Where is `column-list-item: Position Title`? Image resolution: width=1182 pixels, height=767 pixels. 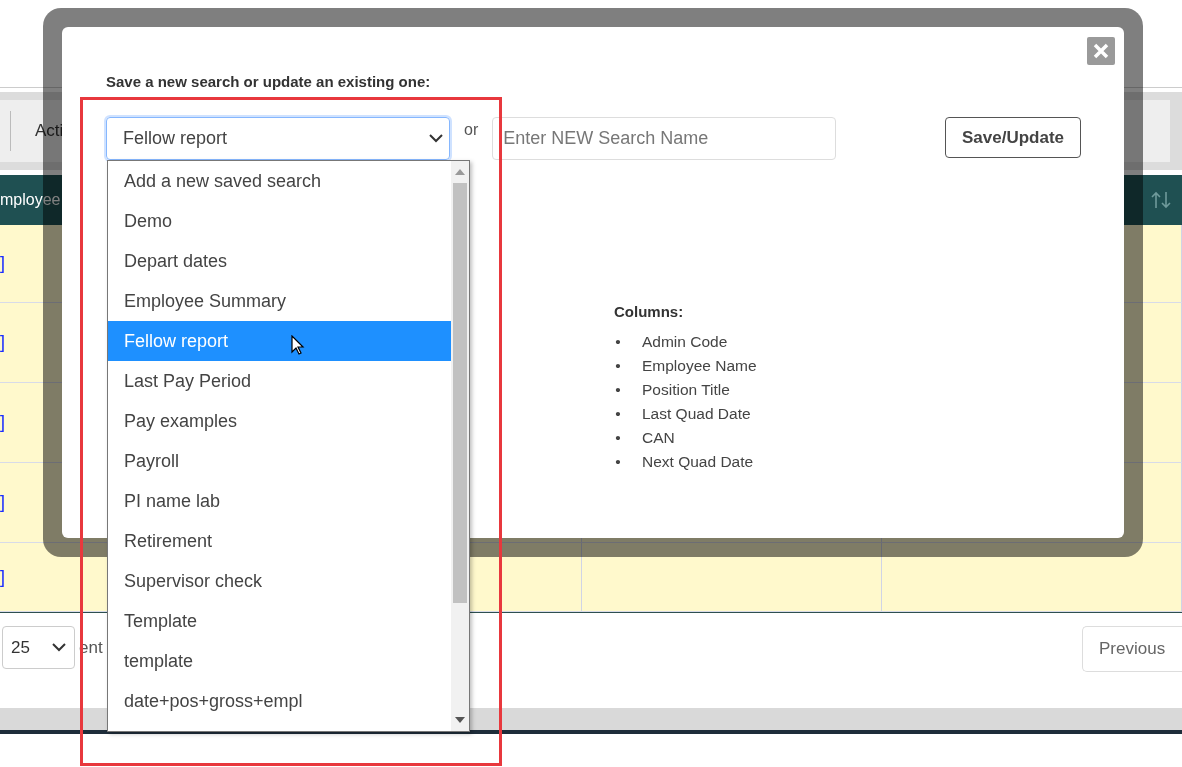 column-list-item: Position Title is located at coordinates (686, 390).